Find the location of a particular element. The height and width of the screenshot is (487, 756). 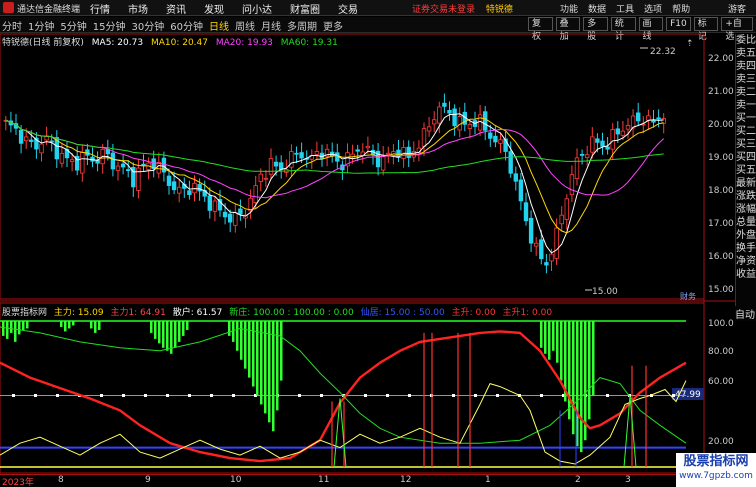

zhuli-value: 主力: 15.09 is located at coordinates (78, 313).